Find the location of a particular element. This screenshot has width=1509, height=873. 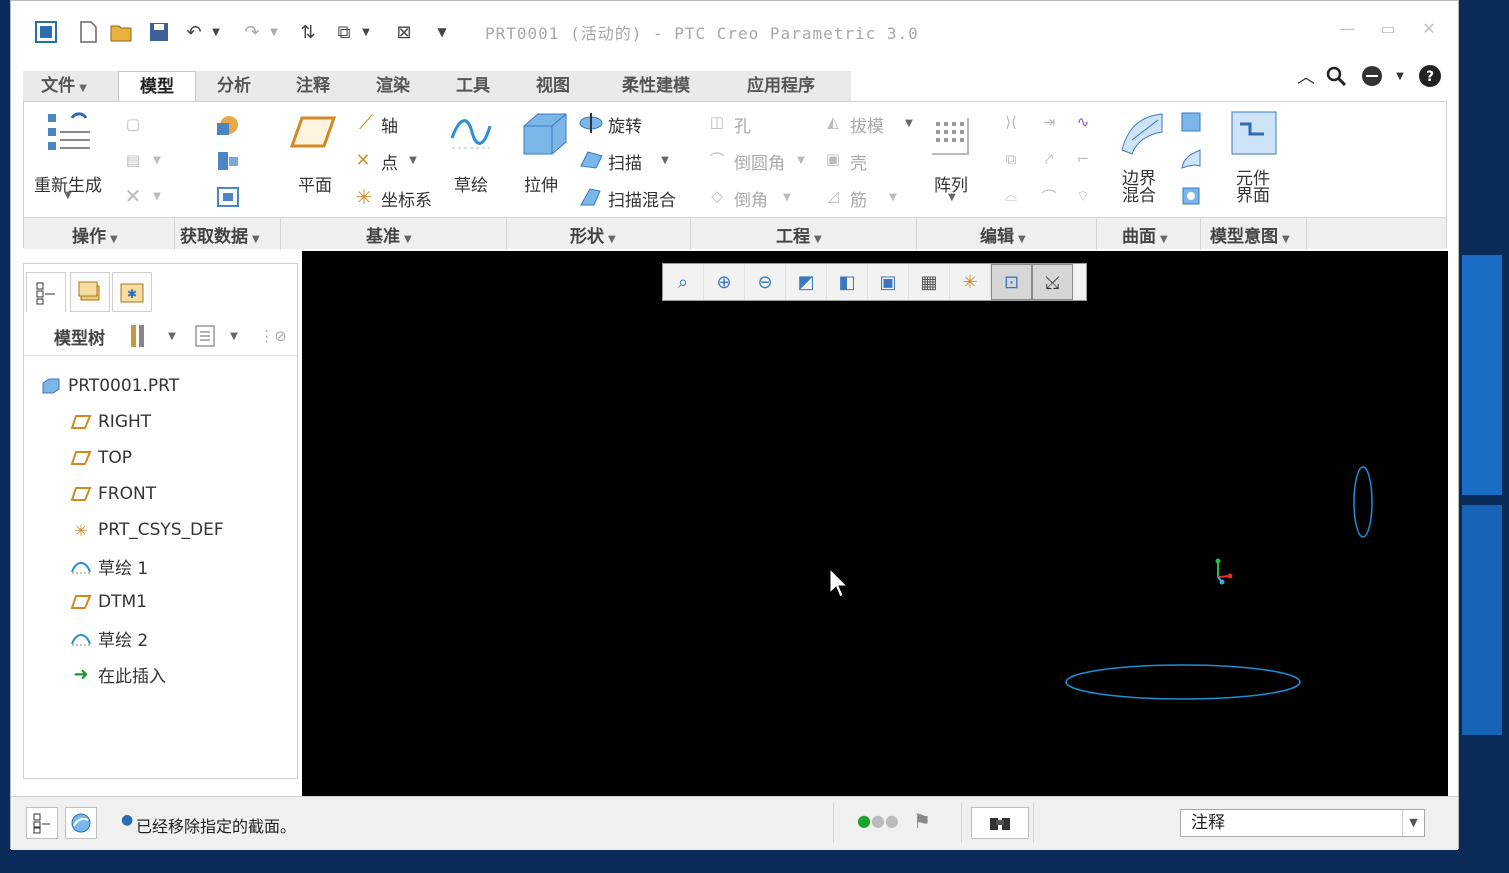

tab-model-tree is located at coordinates (46, 292).